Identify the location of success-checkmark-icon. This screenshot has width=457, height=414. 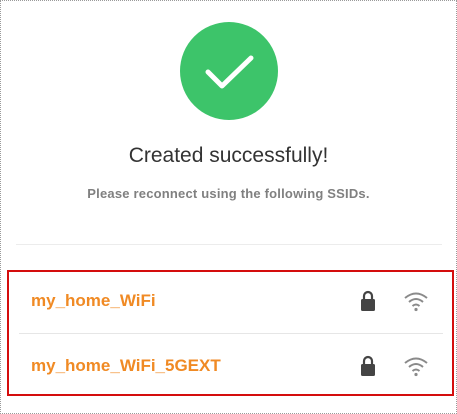
(229, 71).